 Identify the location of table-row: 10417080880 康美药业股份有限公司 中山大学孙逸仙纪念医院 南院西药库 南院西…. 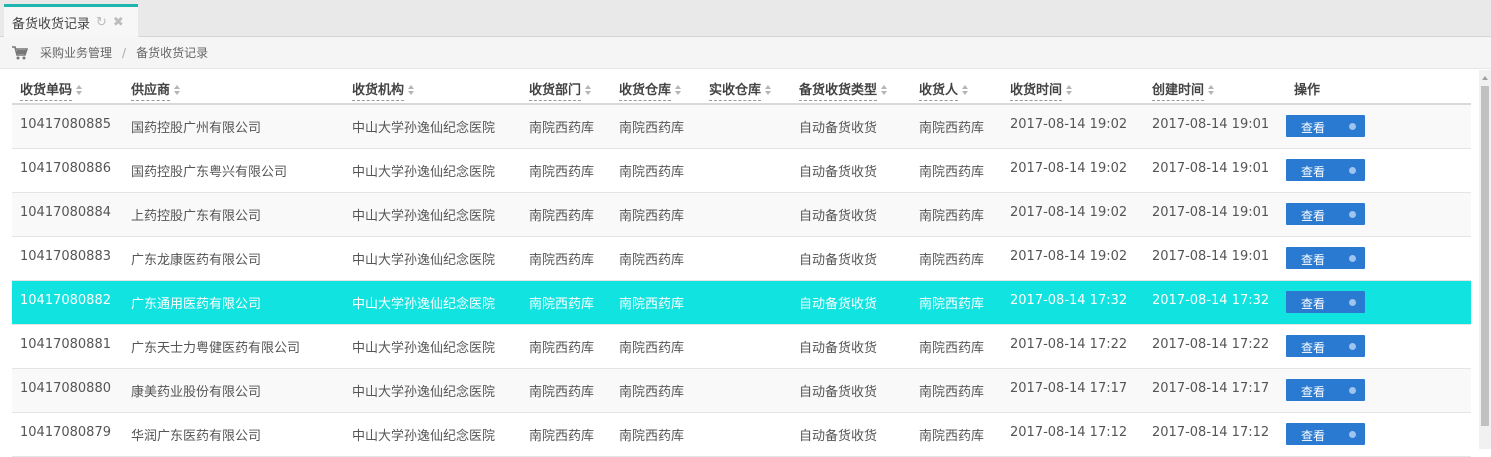
(741, 391).